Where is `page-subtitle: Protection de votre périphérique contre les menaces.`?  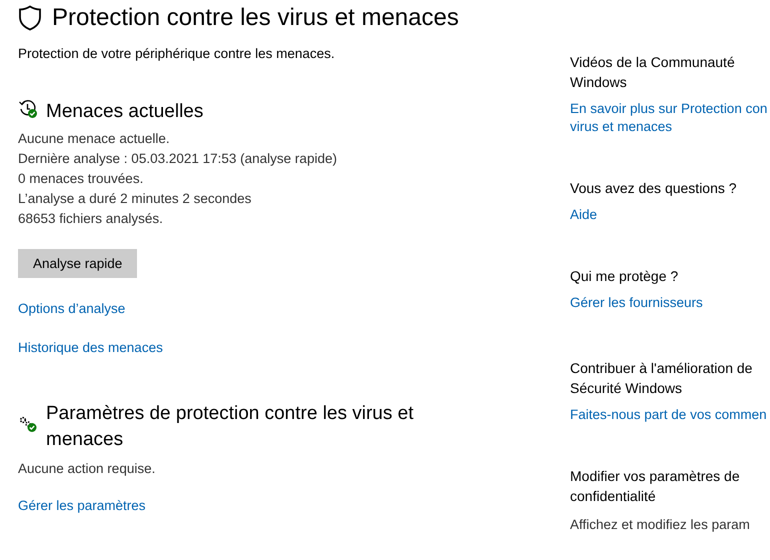 page-subtitle: Protection de votre périphérique contre les menaces. is located at coordinates (177, 53).